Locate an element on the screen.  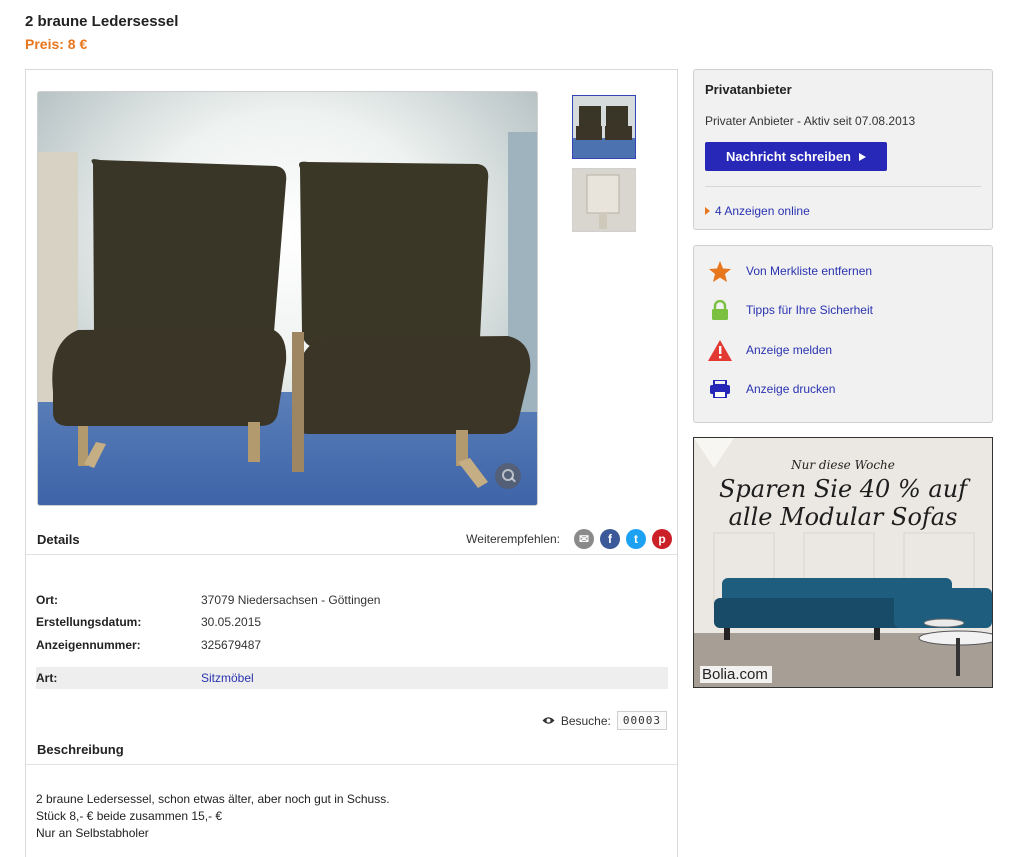
visits-count: 00003 is located at coordinates (641, 720).